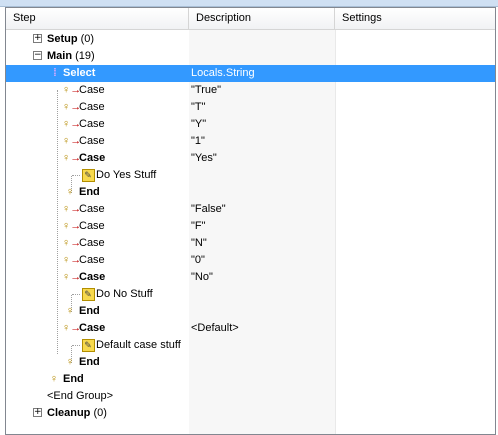 The image size is (498, 435). What do you see at coordinates (198, 107) in the screenshot?
I see `case-description: "T"` at bounding box center [198, 107].